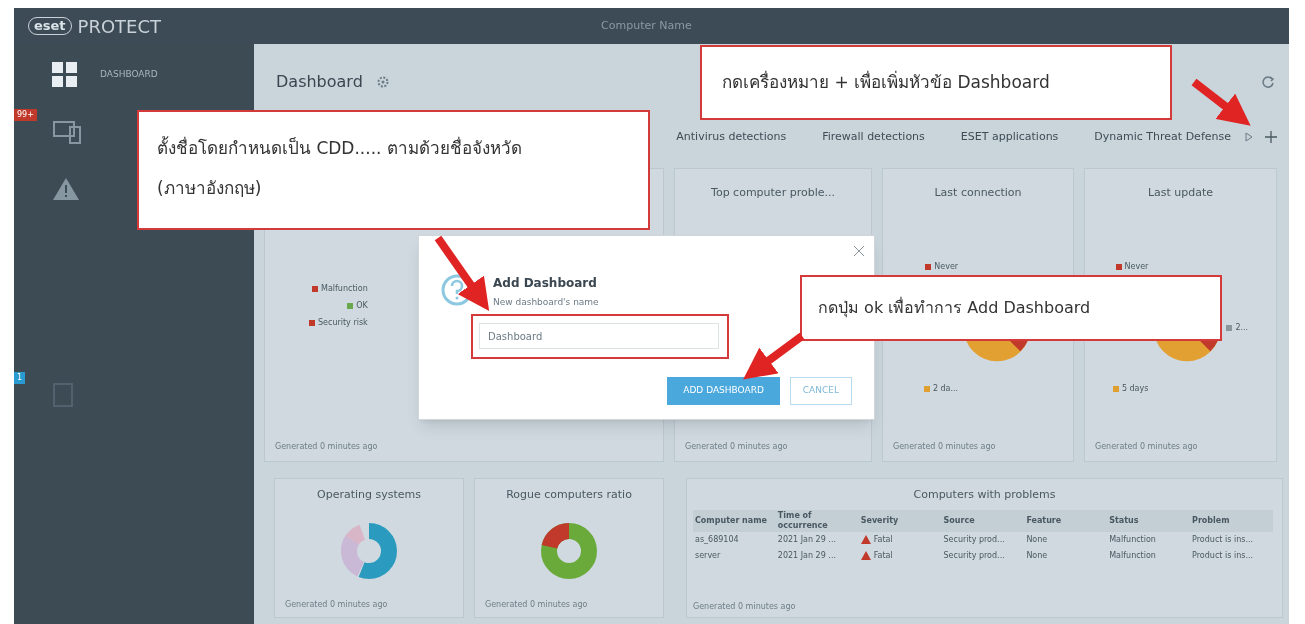 The height and width of the screenshot is (624, 1305). Describe the element at coordinates (731, 137) in the screenshot. I see `dashboard-tab: Antivirus detections` at that location.